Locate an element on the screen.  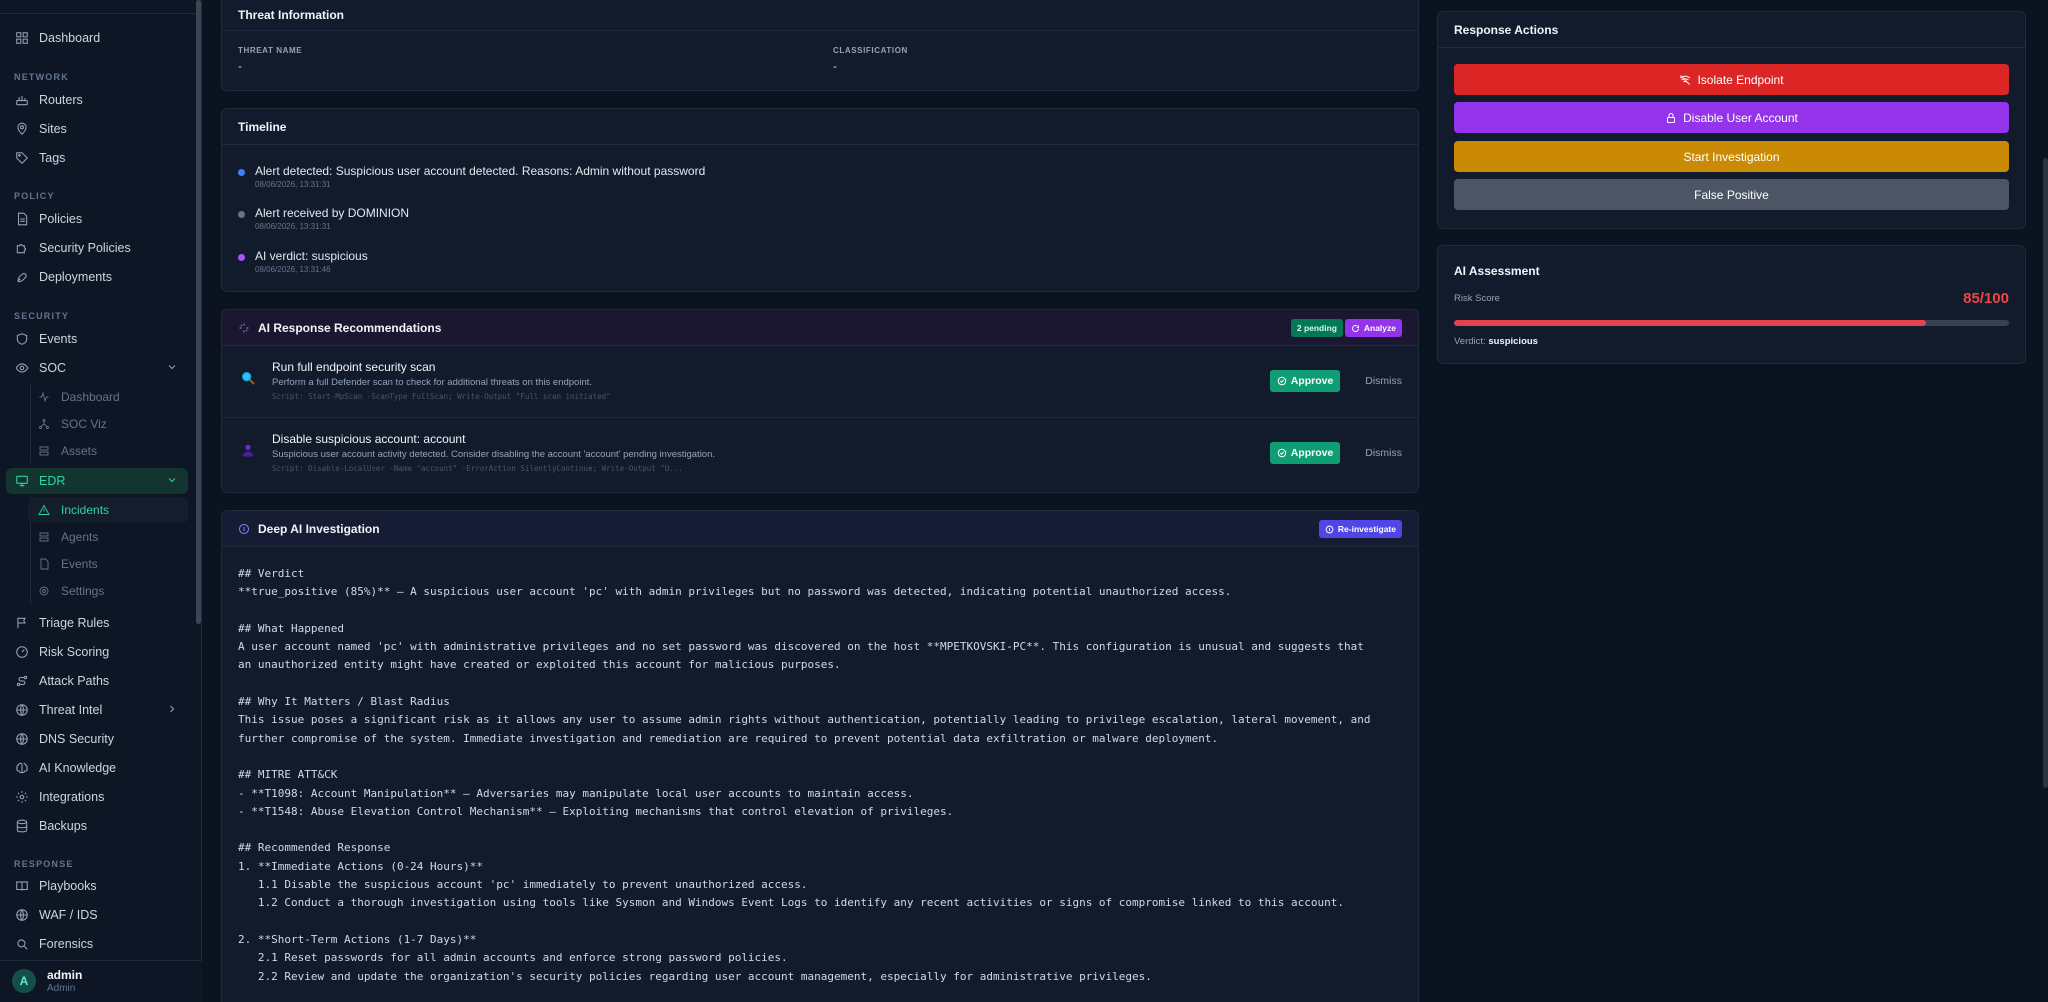
sidebar-item-tags: Tags is located at coordinates (97, 158).